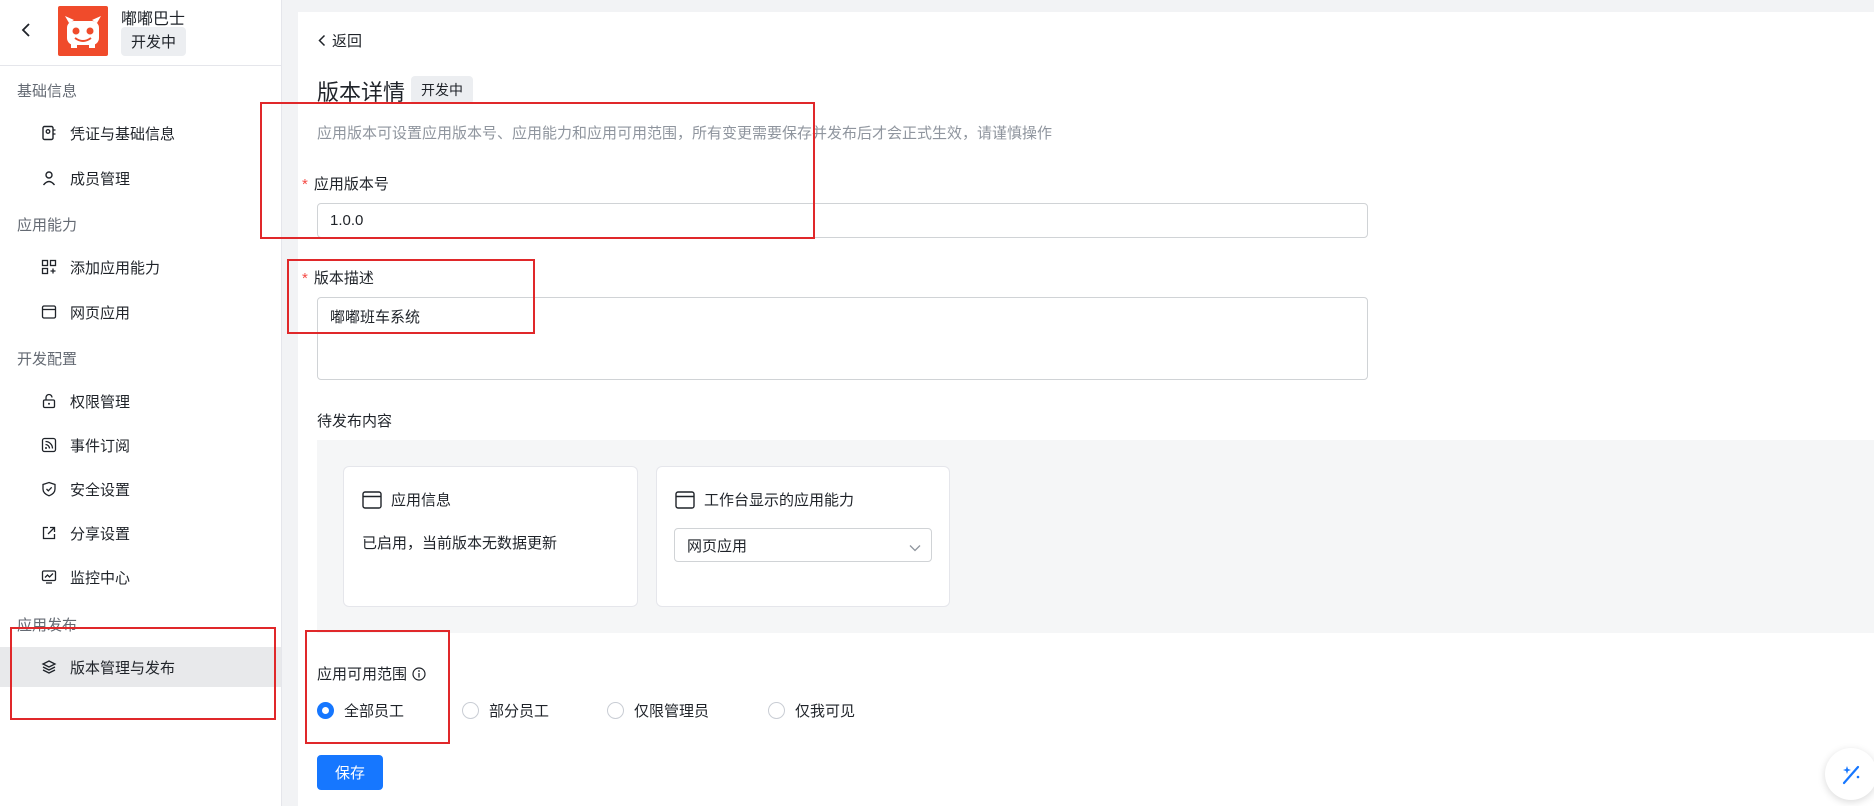 The image size is (1874, 806). What do you see at coordinates (347, 41) in the screenshot?
I see `back-label: 返回` at bounding box center [347, 41].